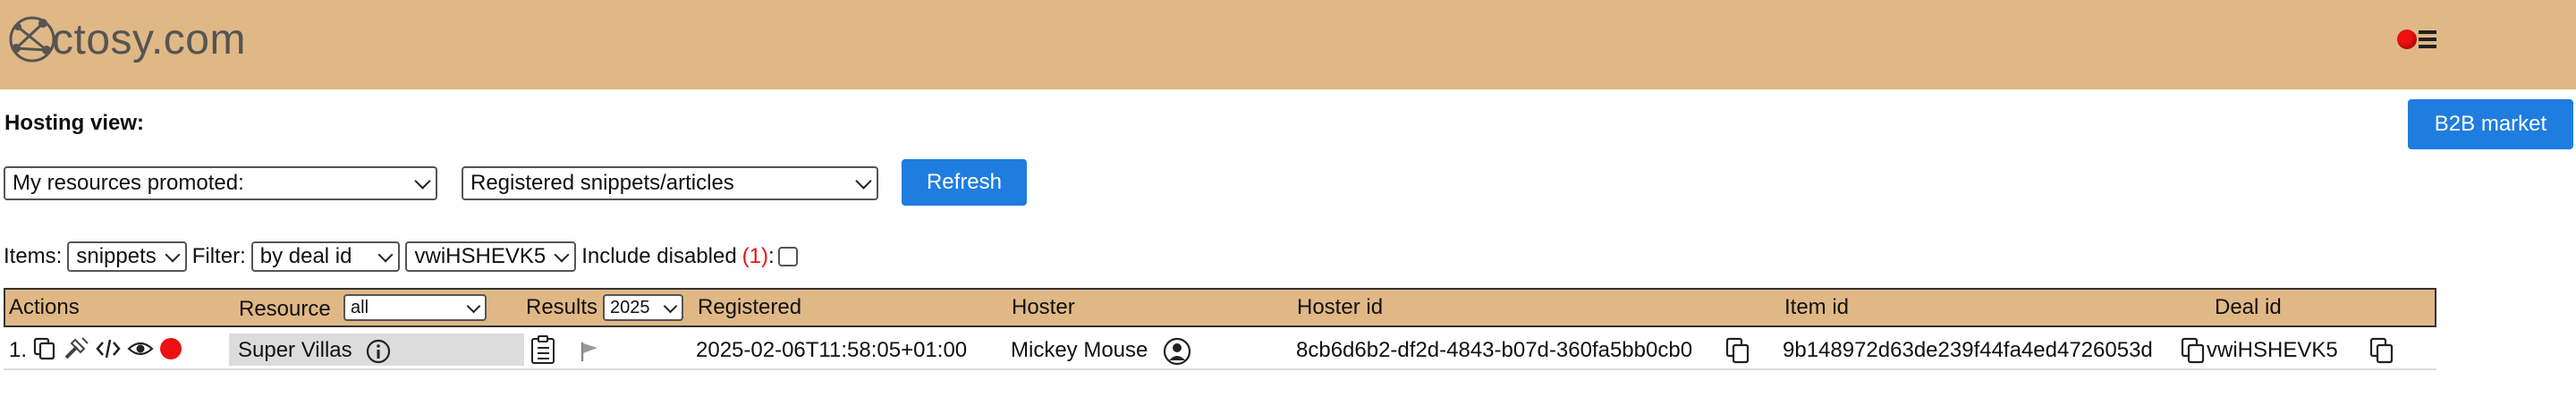 The image size is (2576, 397). I want to click on row-deal-id: vwiHSHEVK5, so click(2272, 350).